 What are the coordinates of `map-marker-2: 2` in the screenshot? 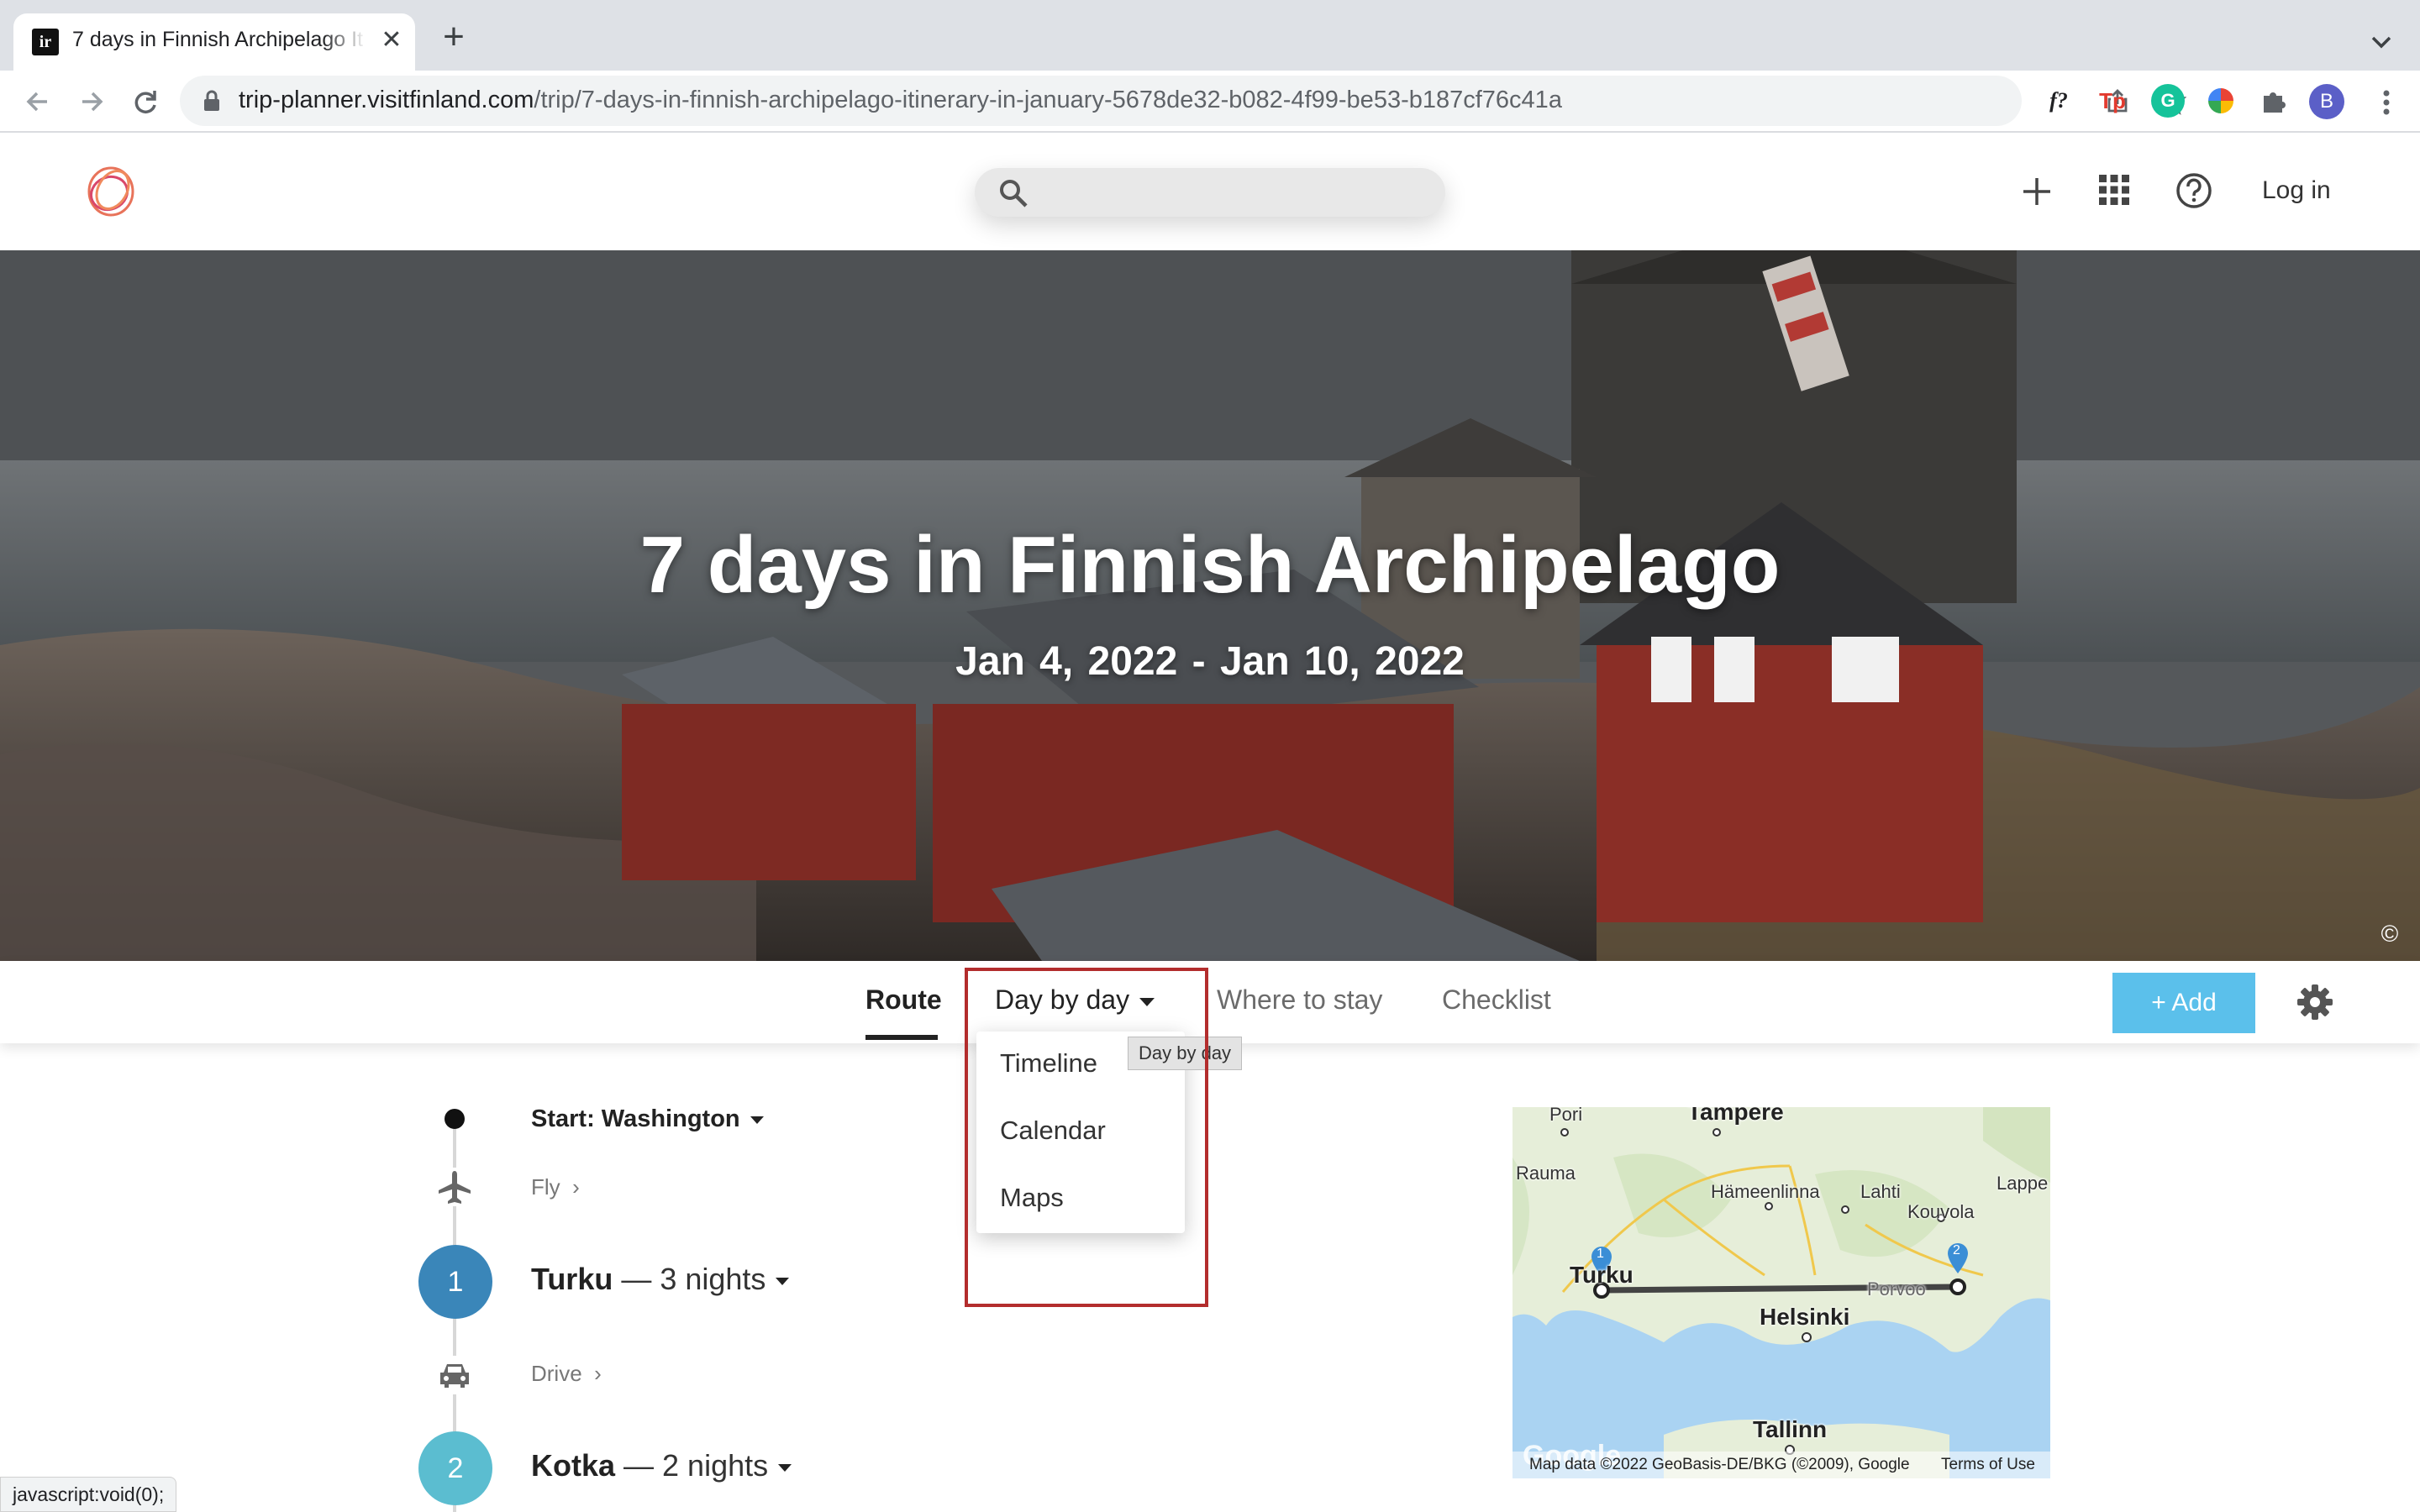 It's located at (1956, 1250).